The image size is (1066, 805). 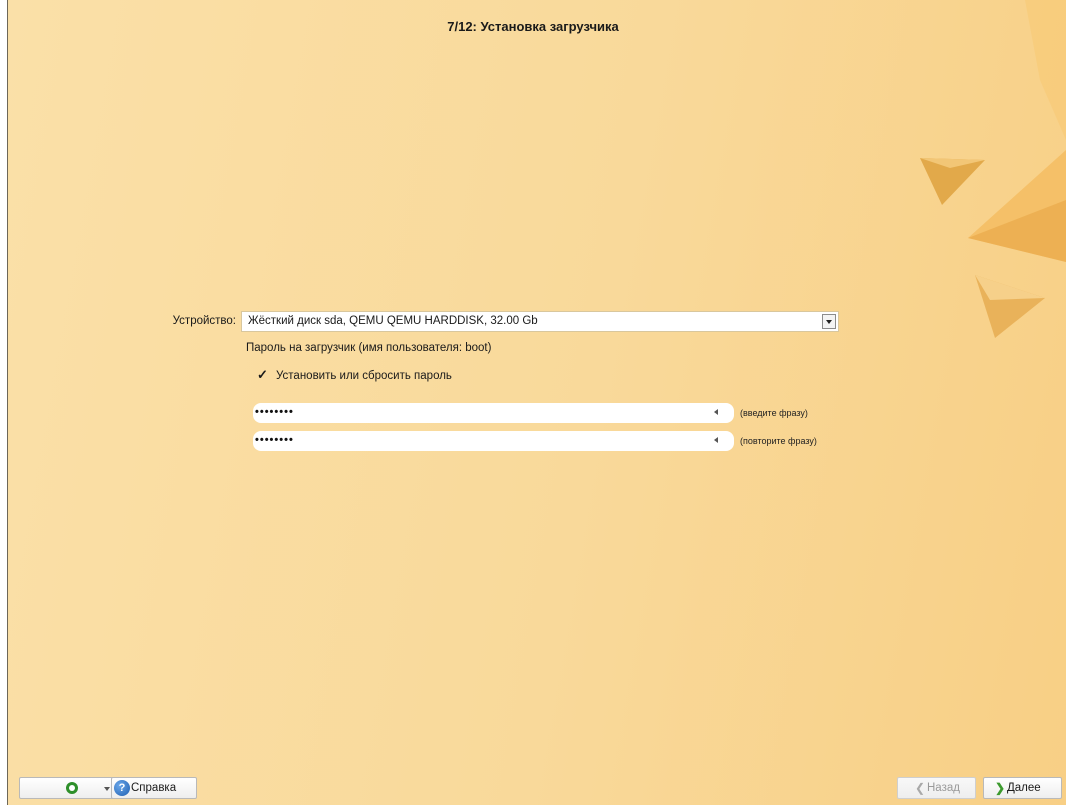 I want to click on set-password-checkbox: ✓, so click(x=262, y=374).